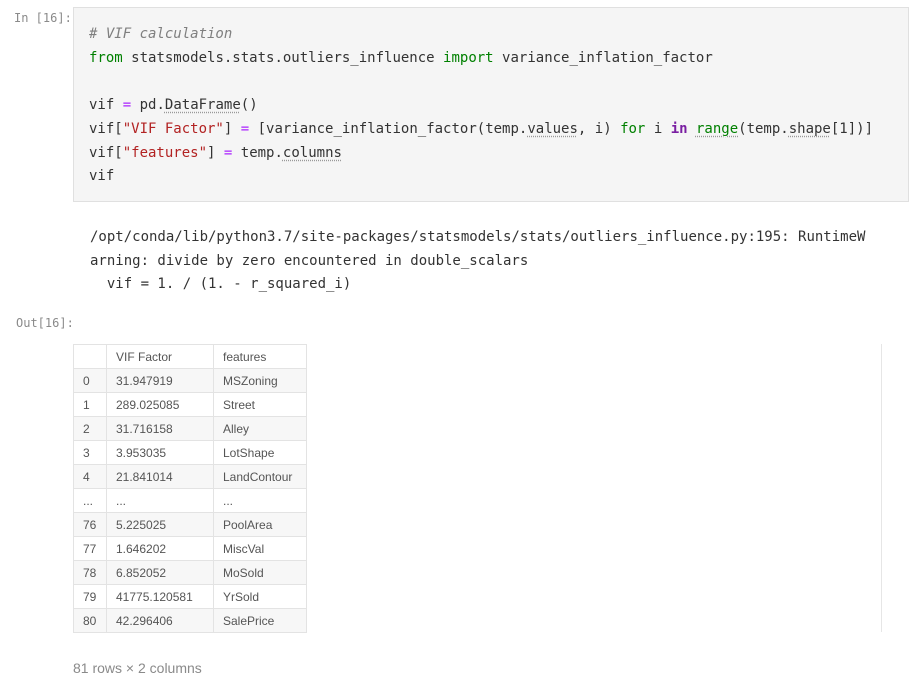 Image resolution: width=921 pixels, height=697 pixels. What do you see at coordinates (90, 428) in the screenshot?
I see `row-index: 2` at bounding box center [90, 428].